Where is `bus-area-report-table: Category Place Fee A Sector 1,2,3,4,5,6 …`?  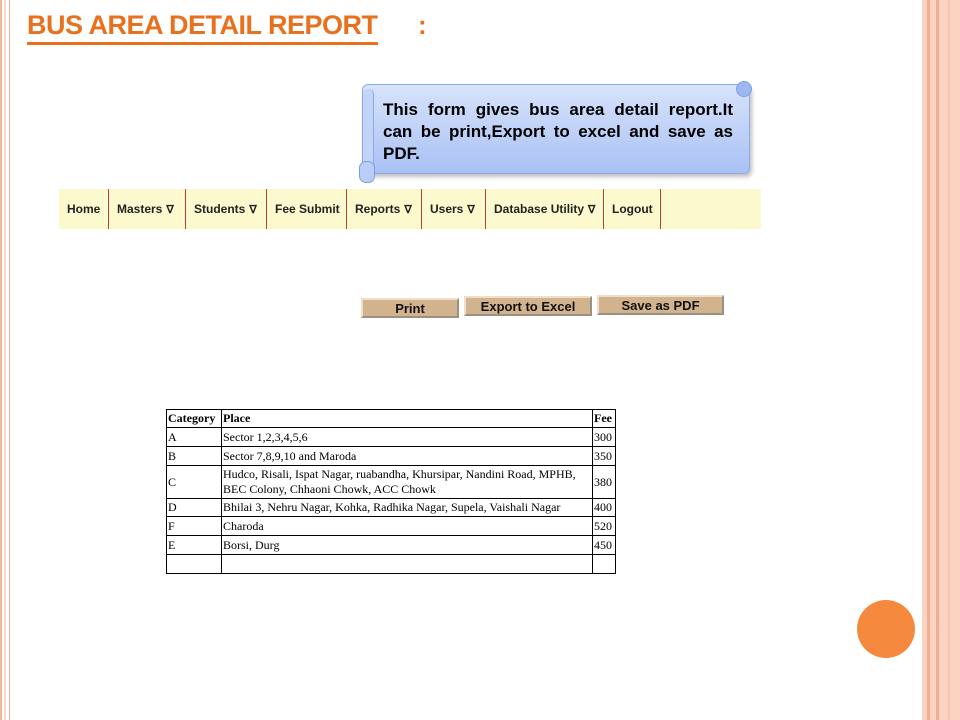
bus-area-report-table: Category Place Fee A Sector 1,2,3,4,5,6 … is located at coordinates (391, 491).